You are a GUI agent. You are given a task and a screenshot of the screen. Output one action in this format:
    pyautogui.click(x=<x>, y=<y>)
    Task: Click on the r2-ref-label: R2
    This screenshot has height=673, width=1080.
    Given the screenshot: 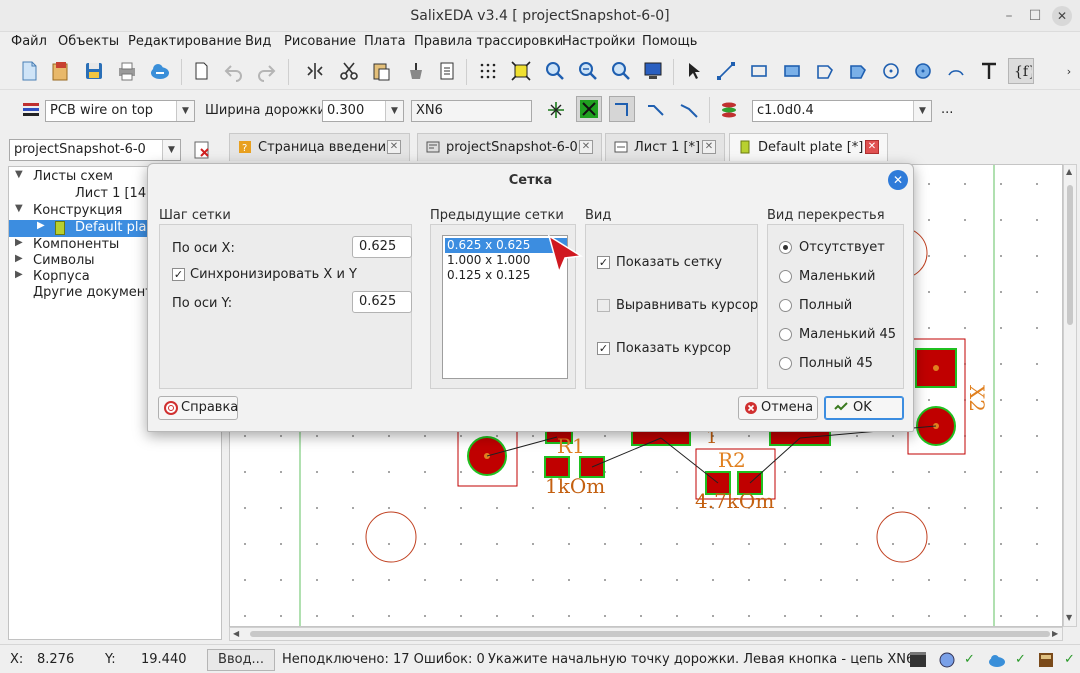 What is the action you would take?
    pyautogui.click(x=732, y=460)
    